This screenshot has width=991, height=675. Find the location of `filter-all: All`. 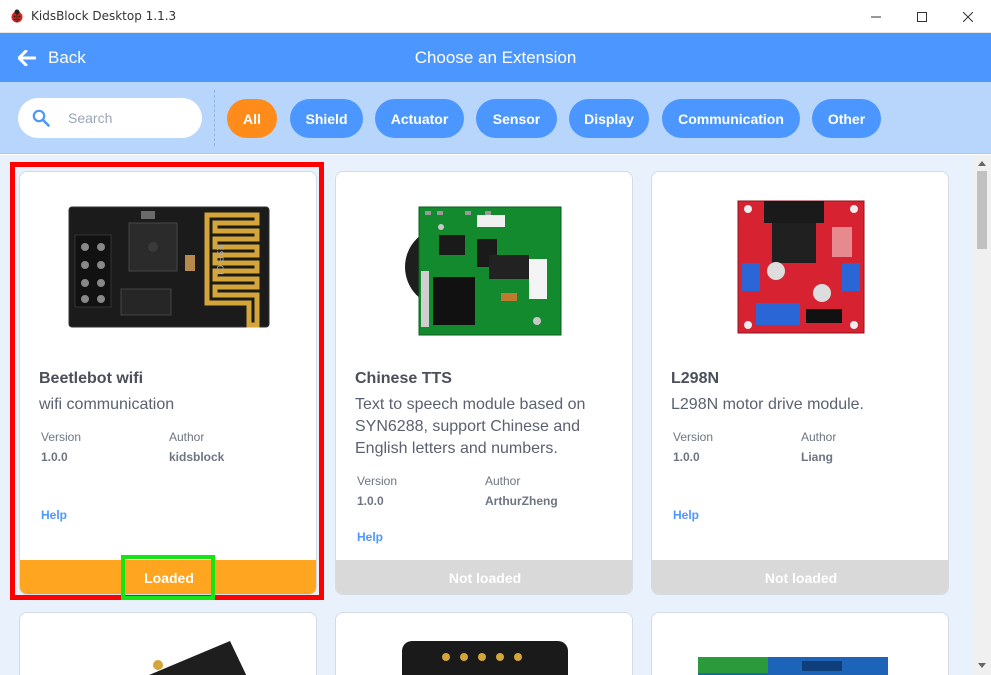

filter-all: All is located at coordinates (252, 118).